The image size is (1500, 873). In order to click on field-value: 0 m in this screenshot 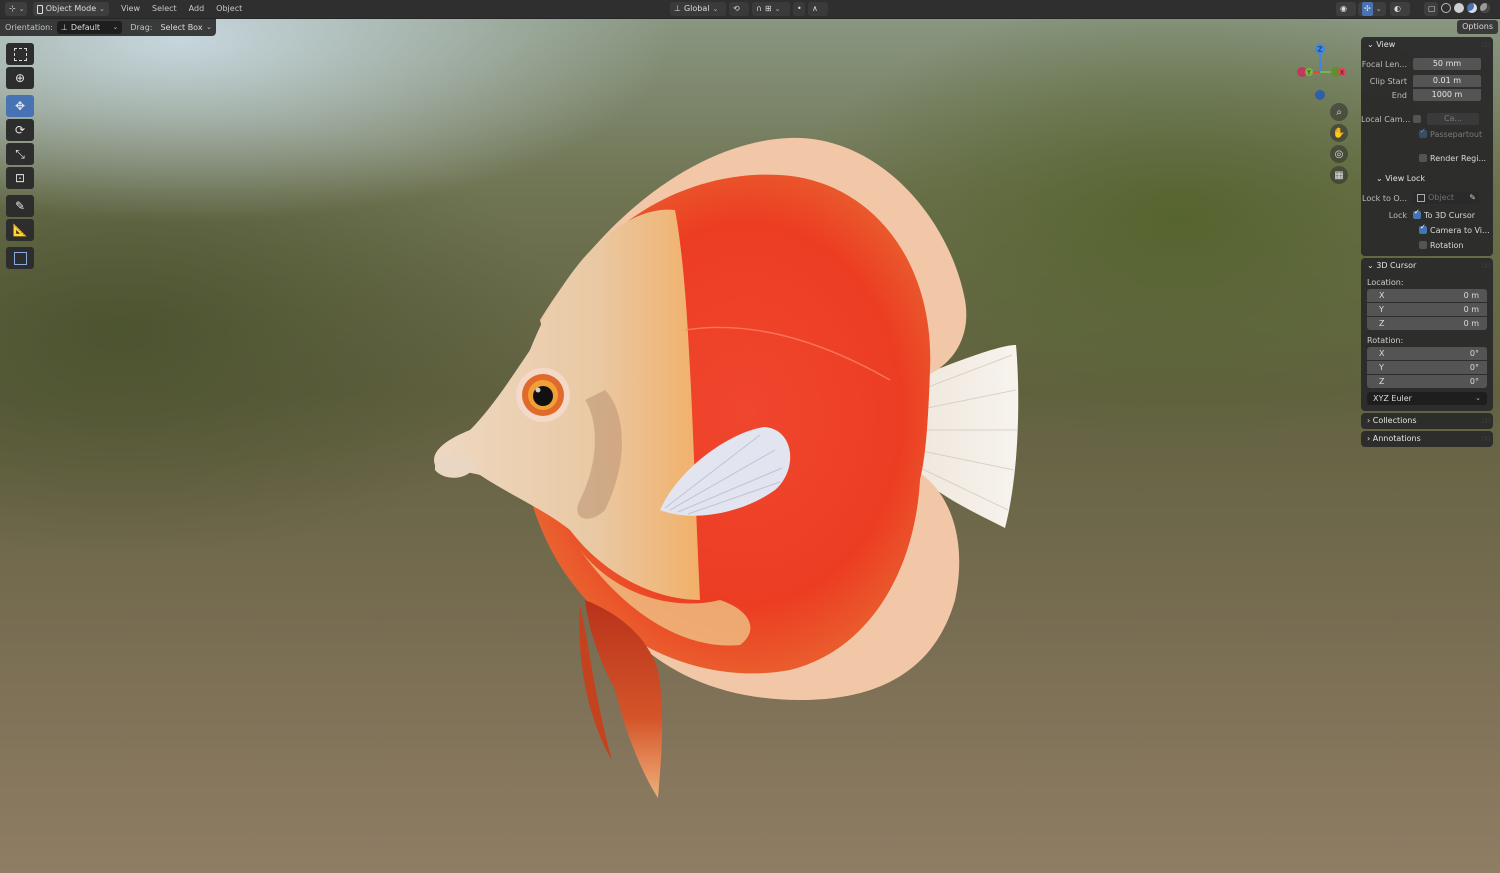, I will do `click(1471, 323)`.